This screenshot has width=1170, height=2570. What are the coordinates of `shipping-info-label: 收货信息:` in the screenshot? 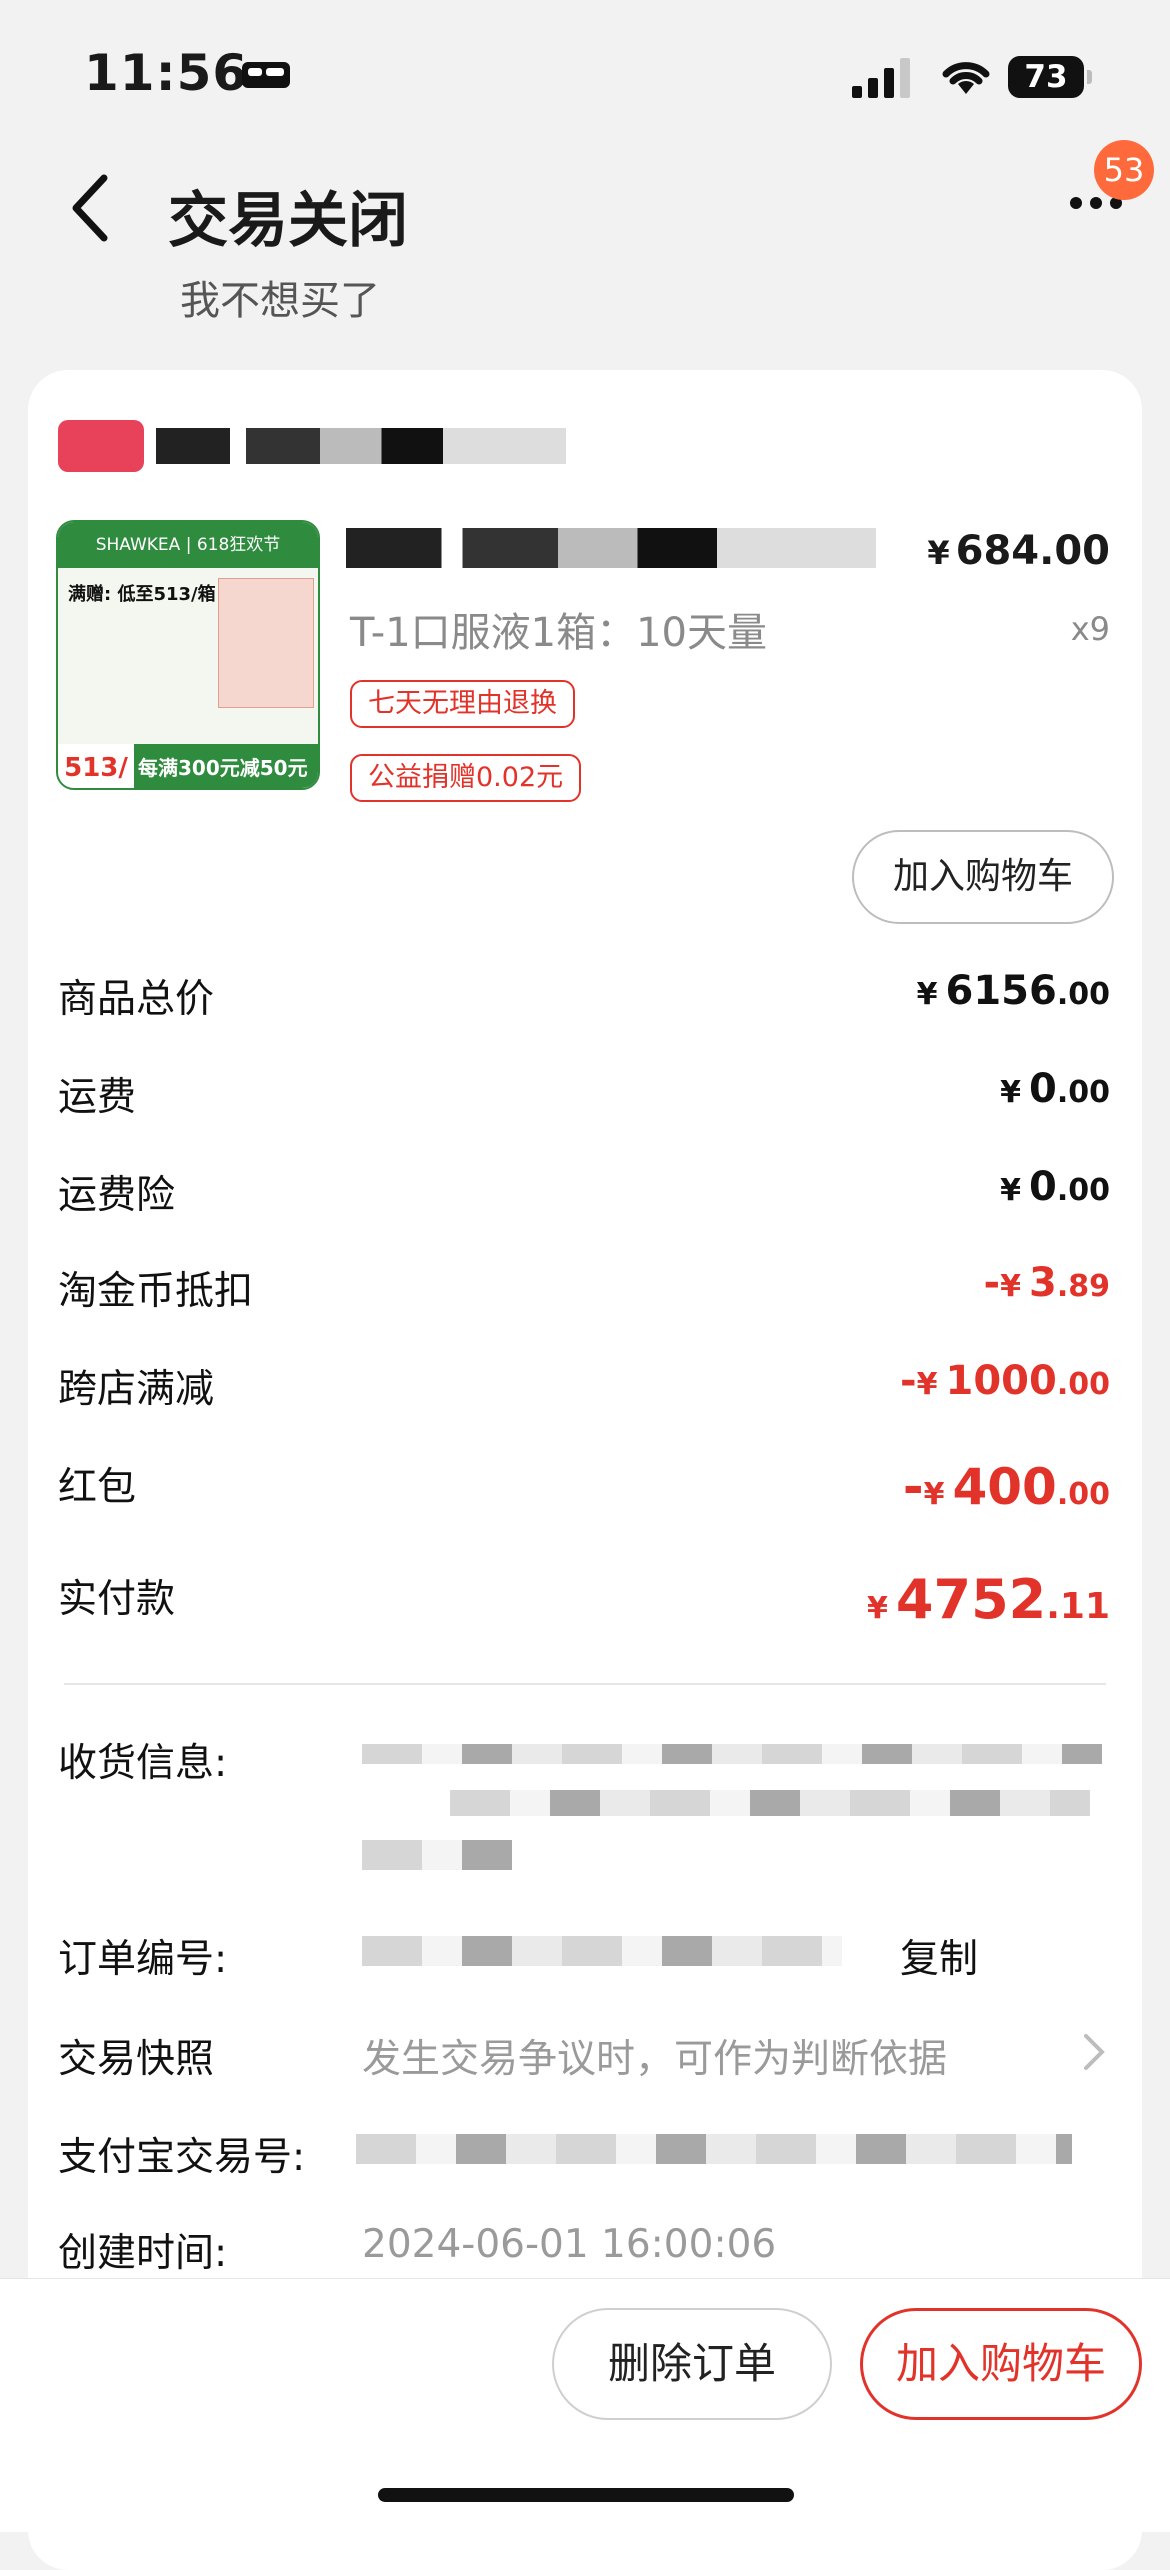 It's located at (143, 1763).